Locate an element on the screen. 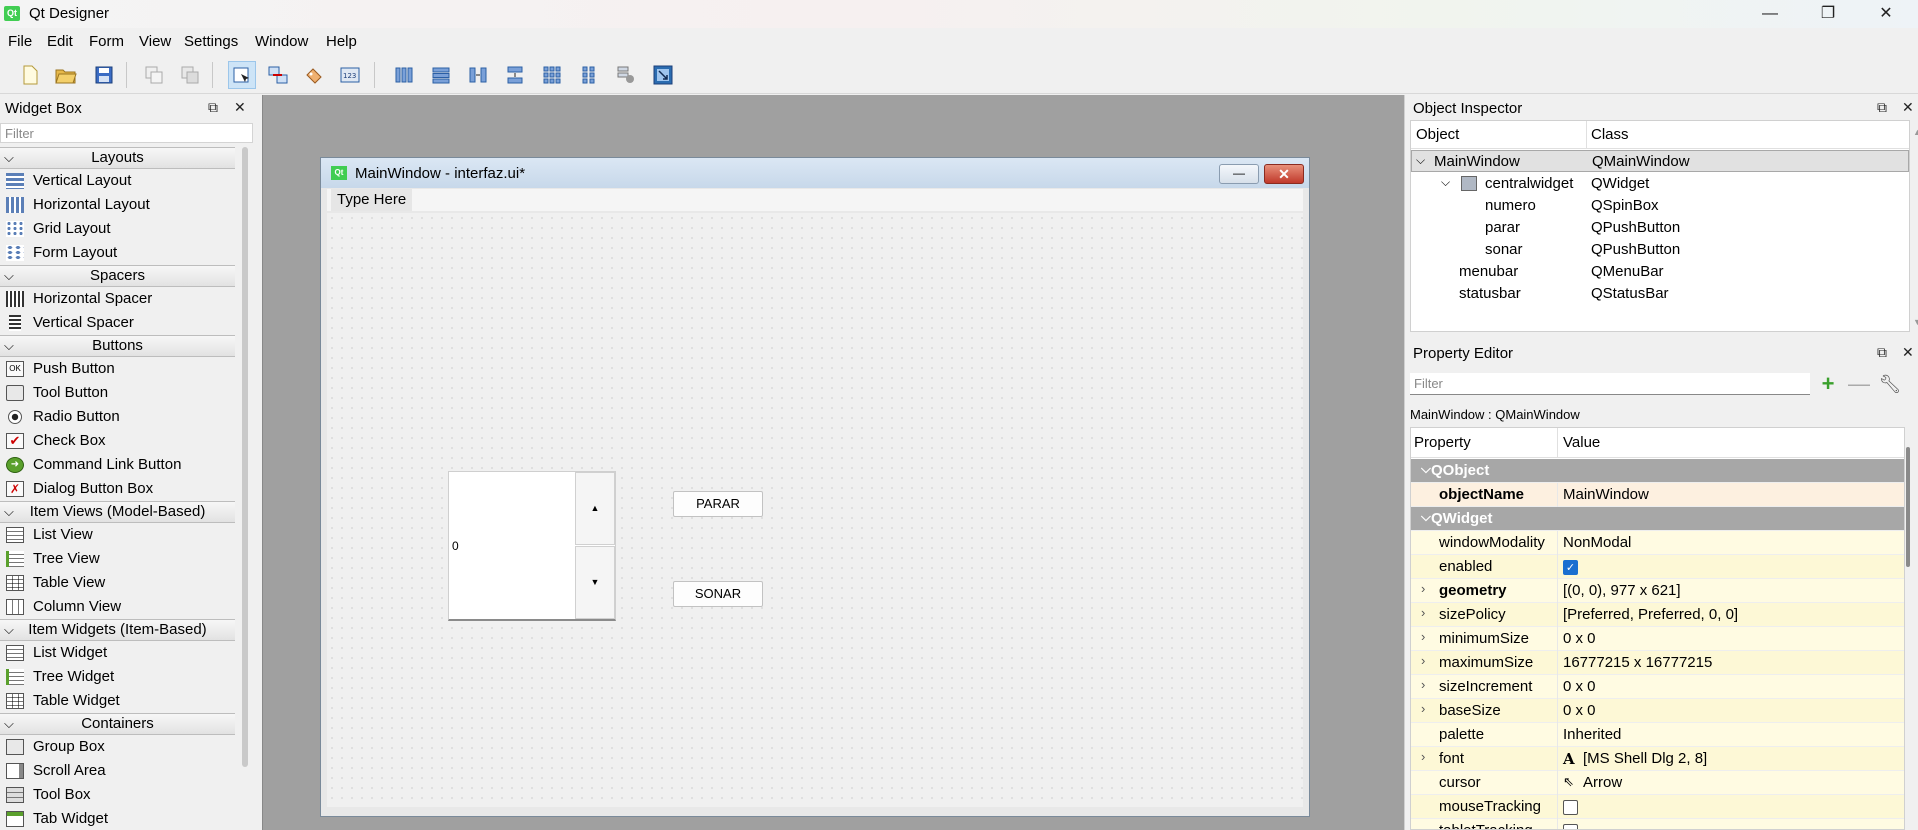  tree-row-menubar: menubar QMenuBar is located at coordinates (1660, 272).